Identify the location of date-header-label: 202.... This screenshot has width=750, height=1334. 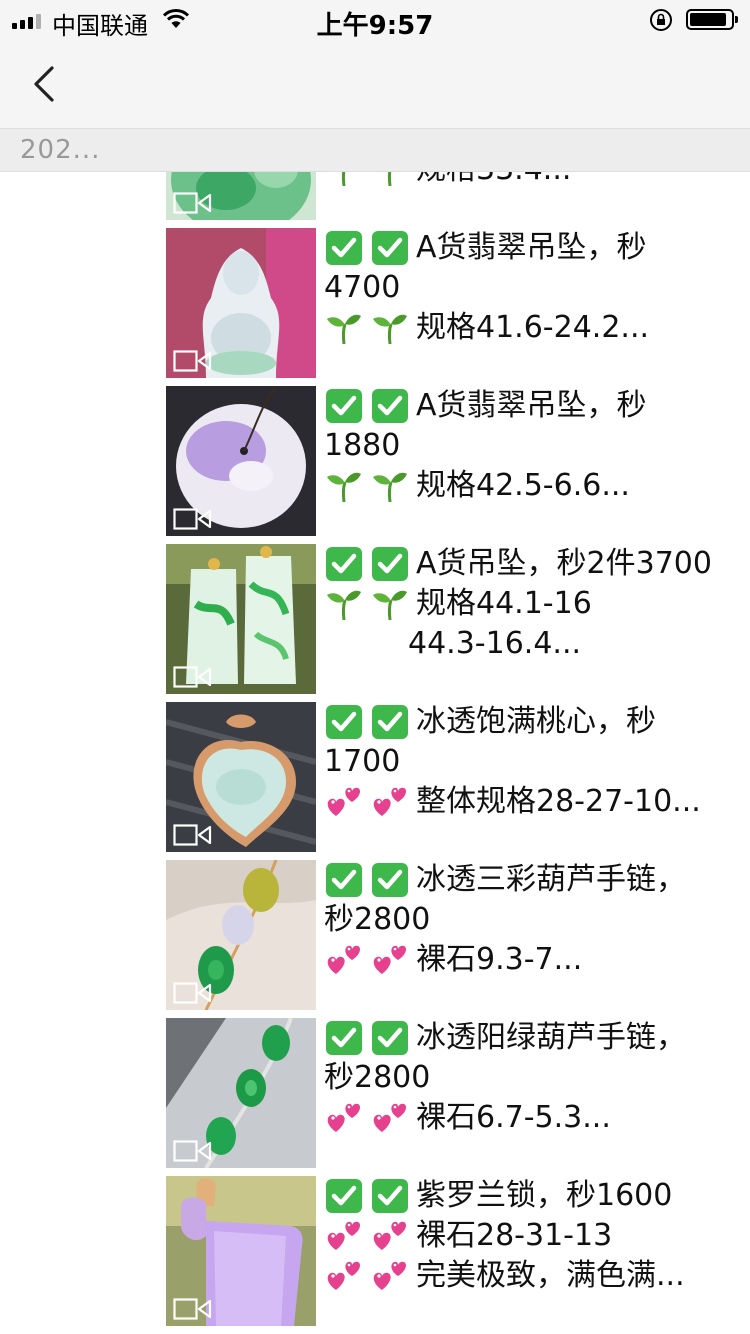
(60, 150).